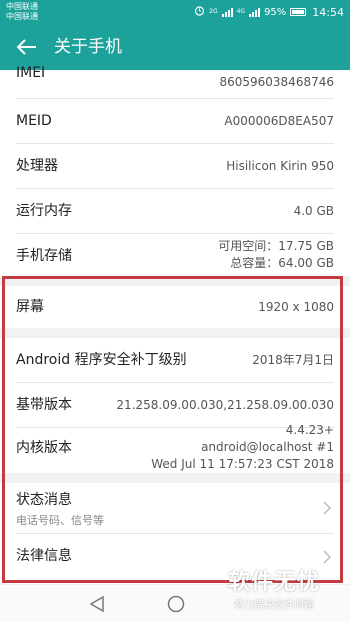 This screenshot has width=350, height=622. What do you see at coordinates (175, 81) in the screenshot?
I see `row-imei: IMEI 860596038468746` at bounding box center [175, 81].